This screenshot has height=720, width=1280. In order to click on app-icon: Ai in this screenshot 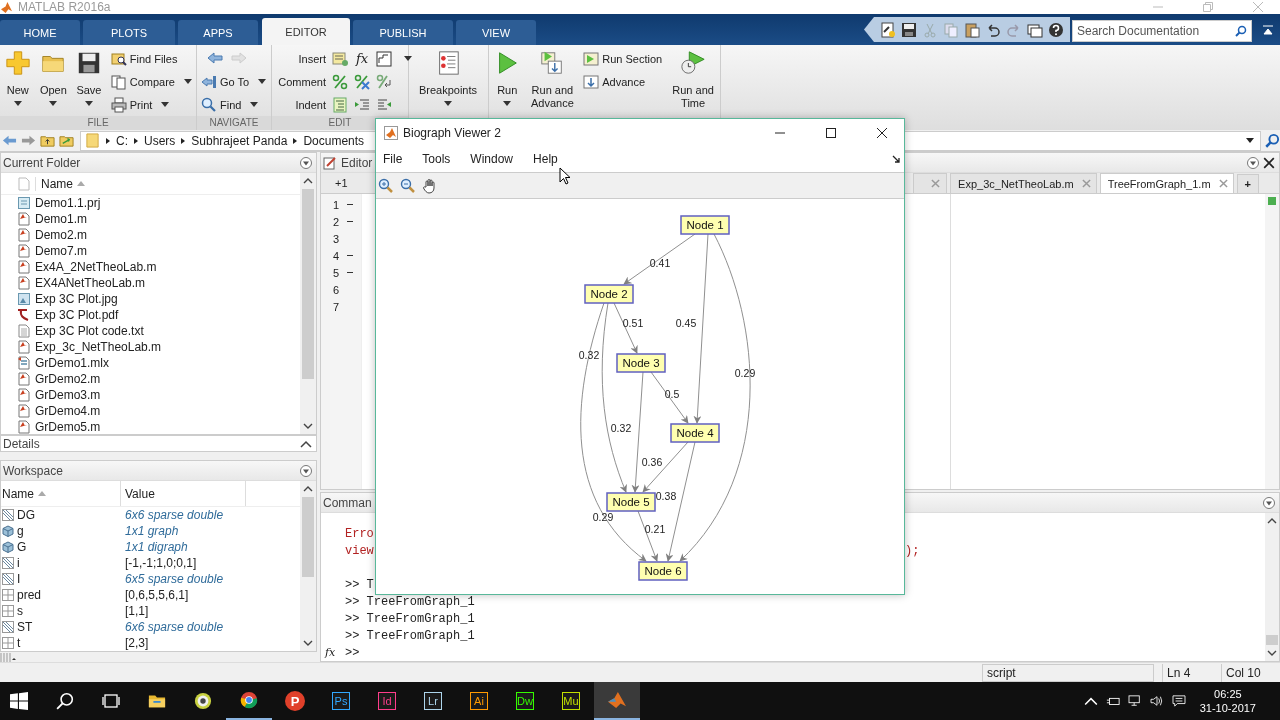, I will do `click(479, 701)`.